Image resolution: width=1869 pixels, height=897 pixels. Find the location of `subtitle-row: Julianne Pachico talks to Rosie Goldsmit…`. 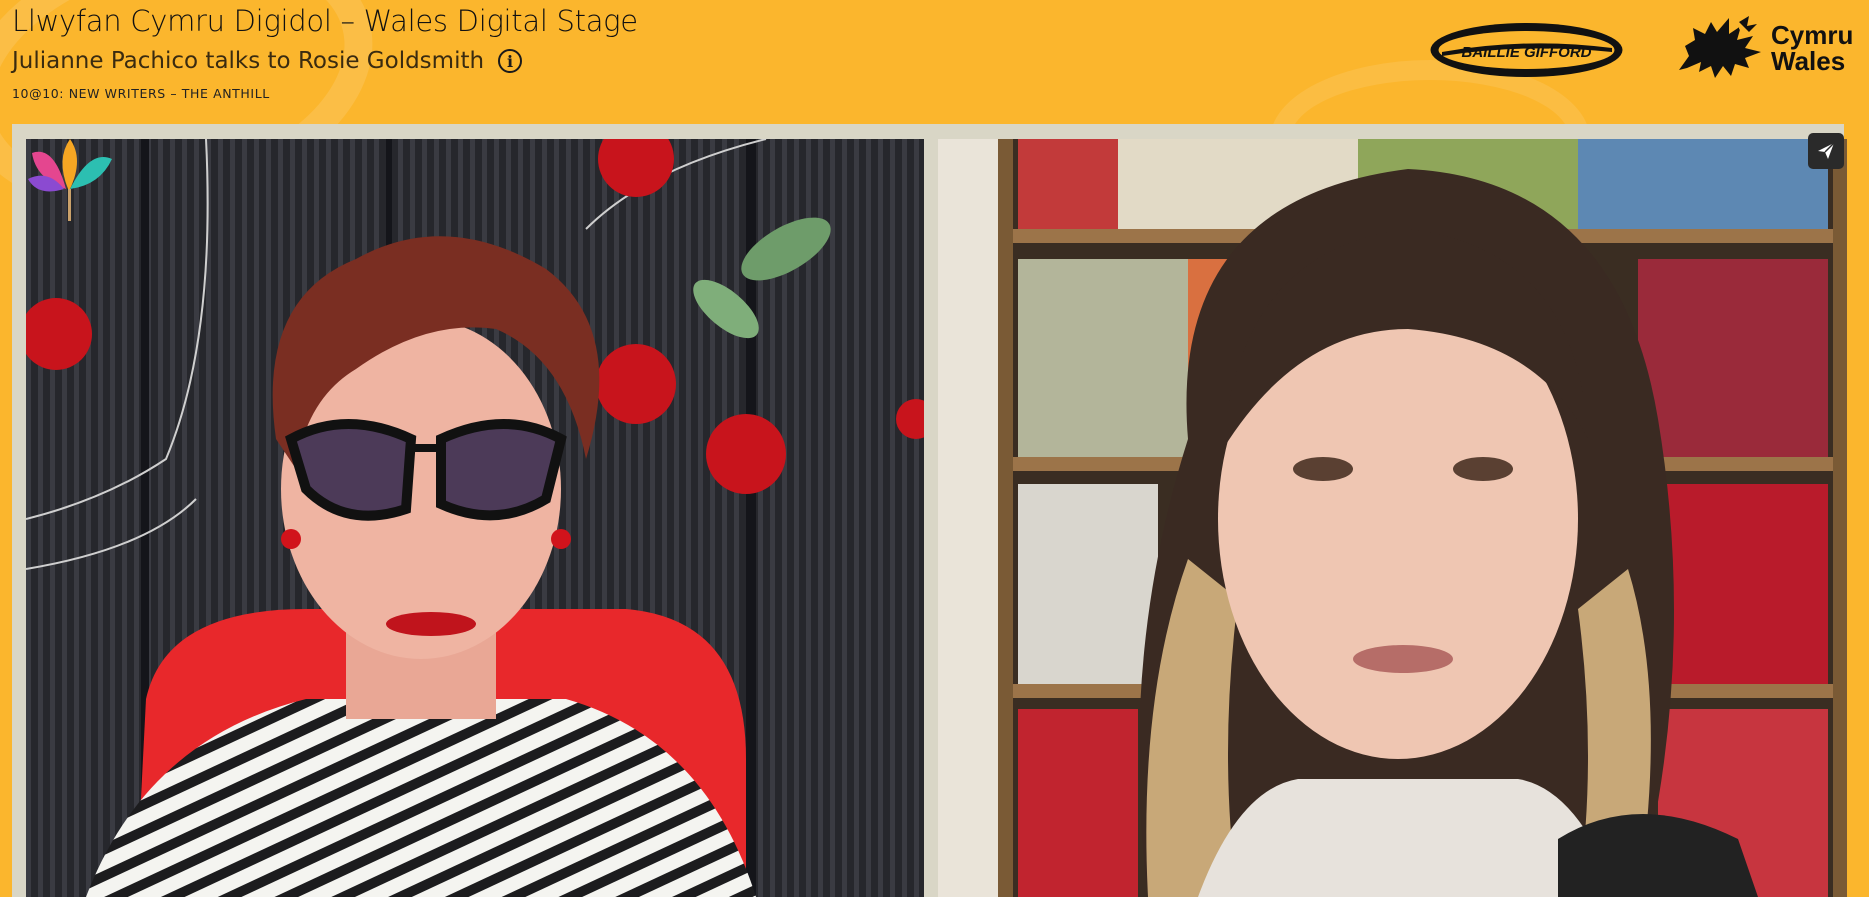

subtitle-row: Julianne Pachico talks to Rosie Goldsmit… is located at coordinates (267, 61).